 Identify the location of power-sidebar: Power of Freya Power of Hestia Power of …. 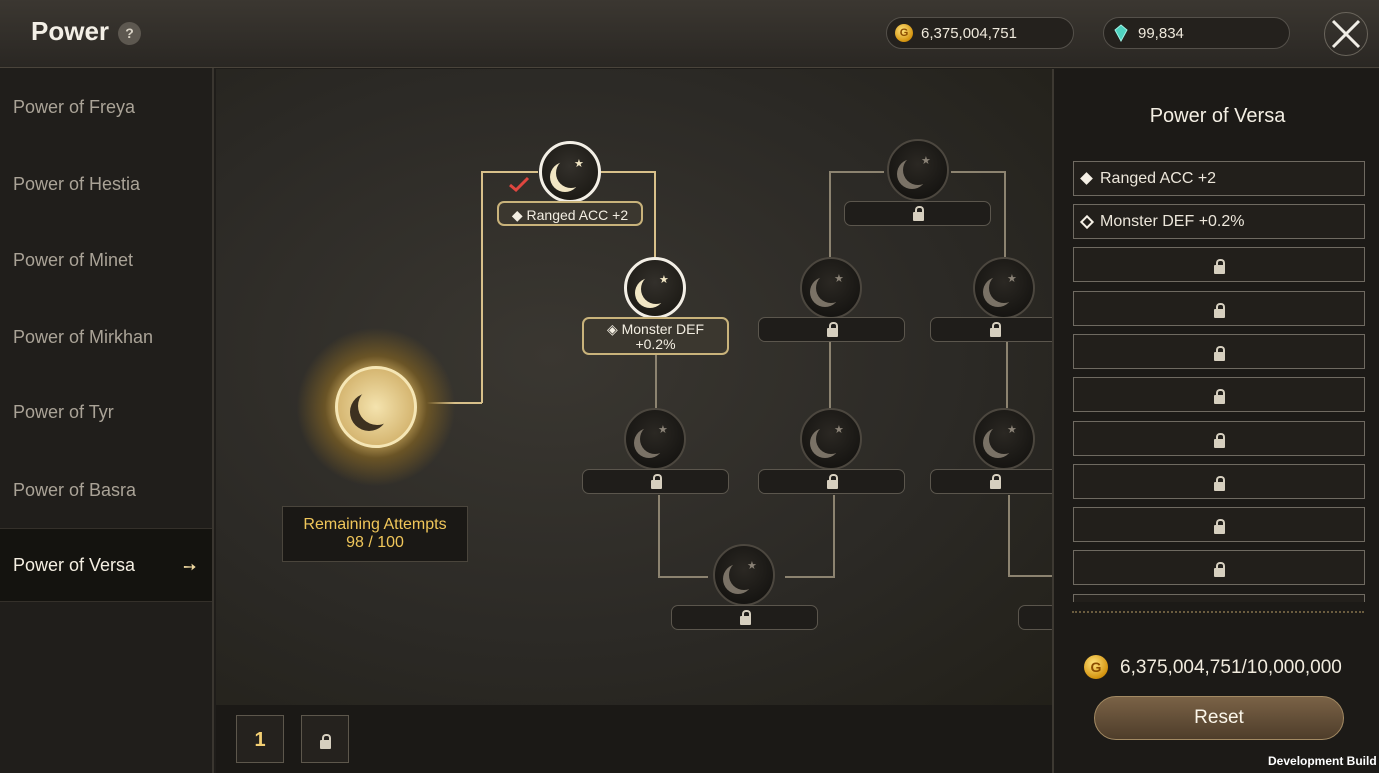
(107, 420).